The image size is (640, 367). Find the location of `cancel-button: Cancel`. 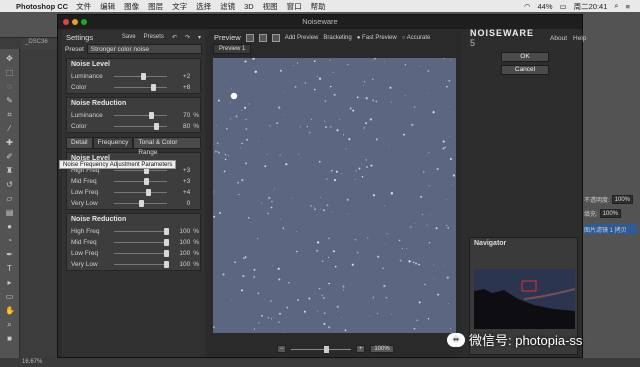

cancel-button: Cancel is located at coordinates (525, 70).